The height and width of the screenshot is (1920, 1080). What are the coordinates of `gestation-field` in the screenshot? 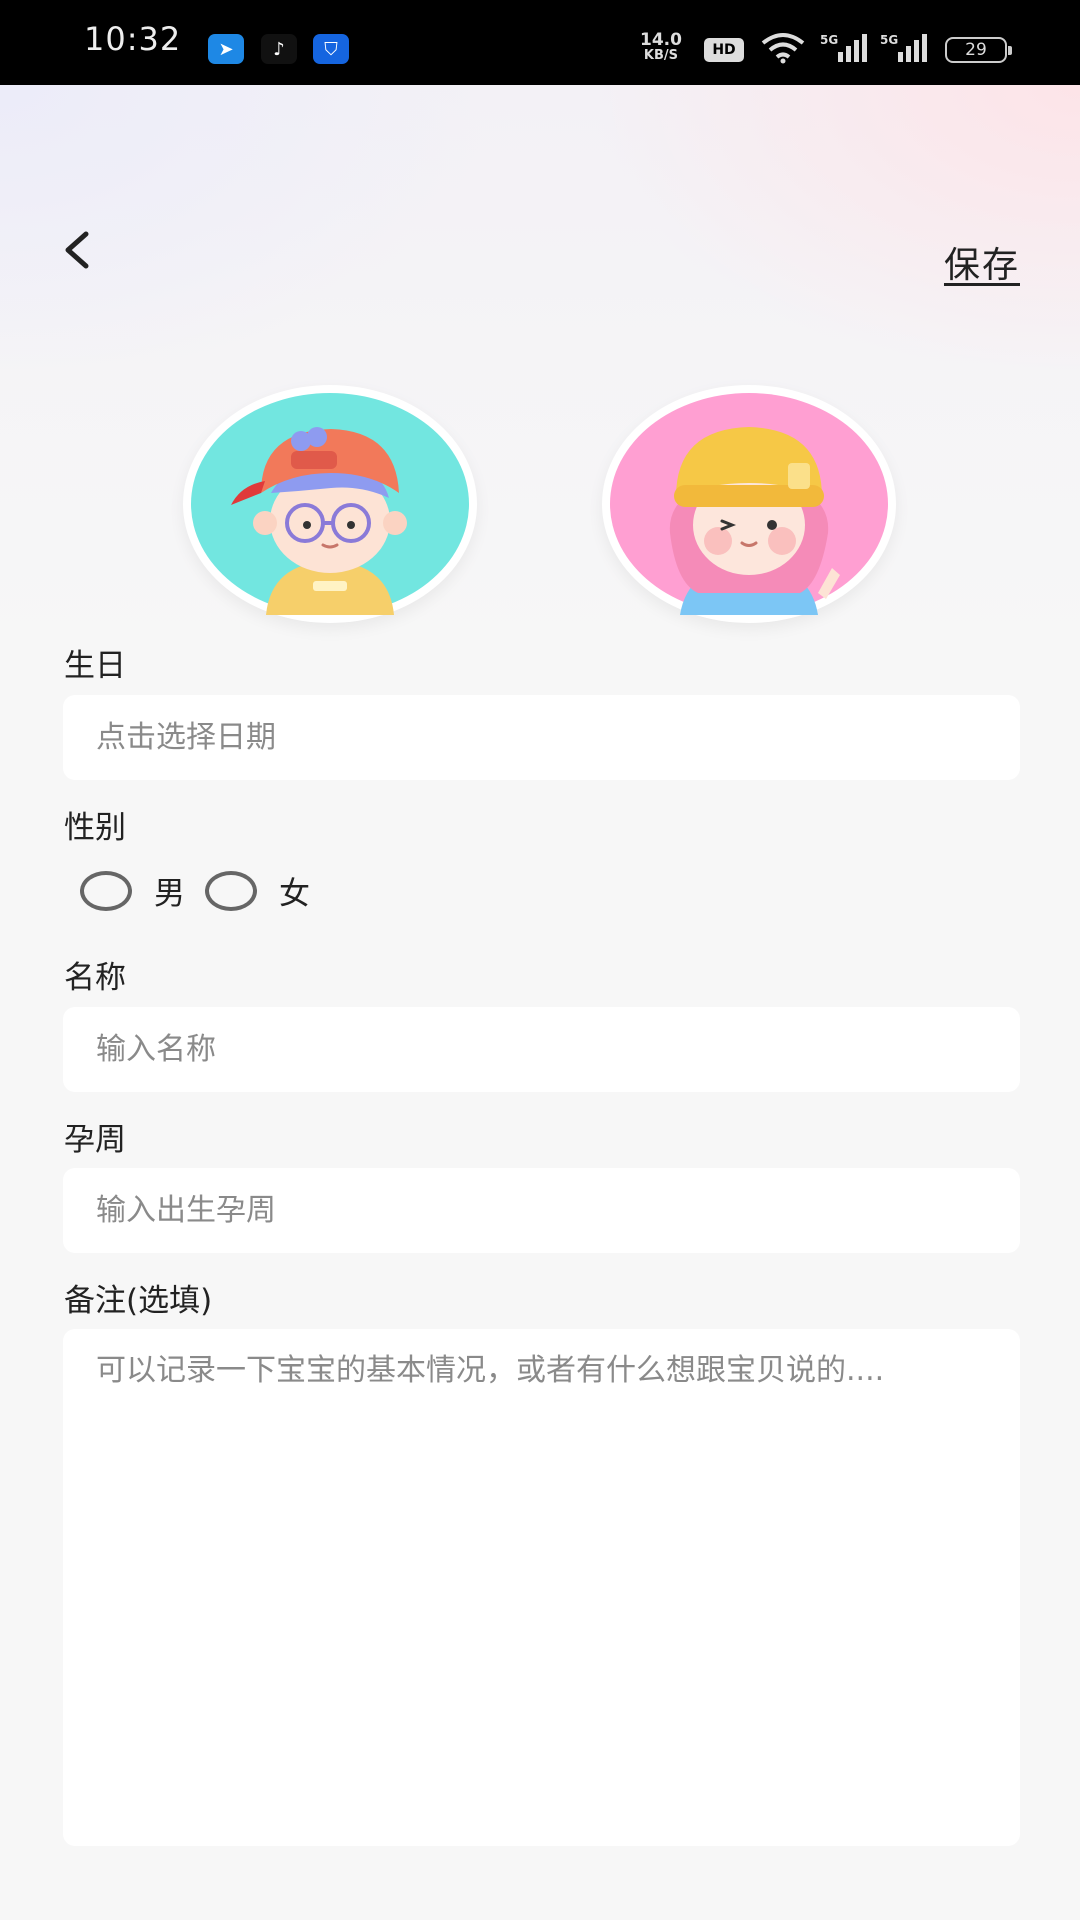 It's located at (541, 1210).